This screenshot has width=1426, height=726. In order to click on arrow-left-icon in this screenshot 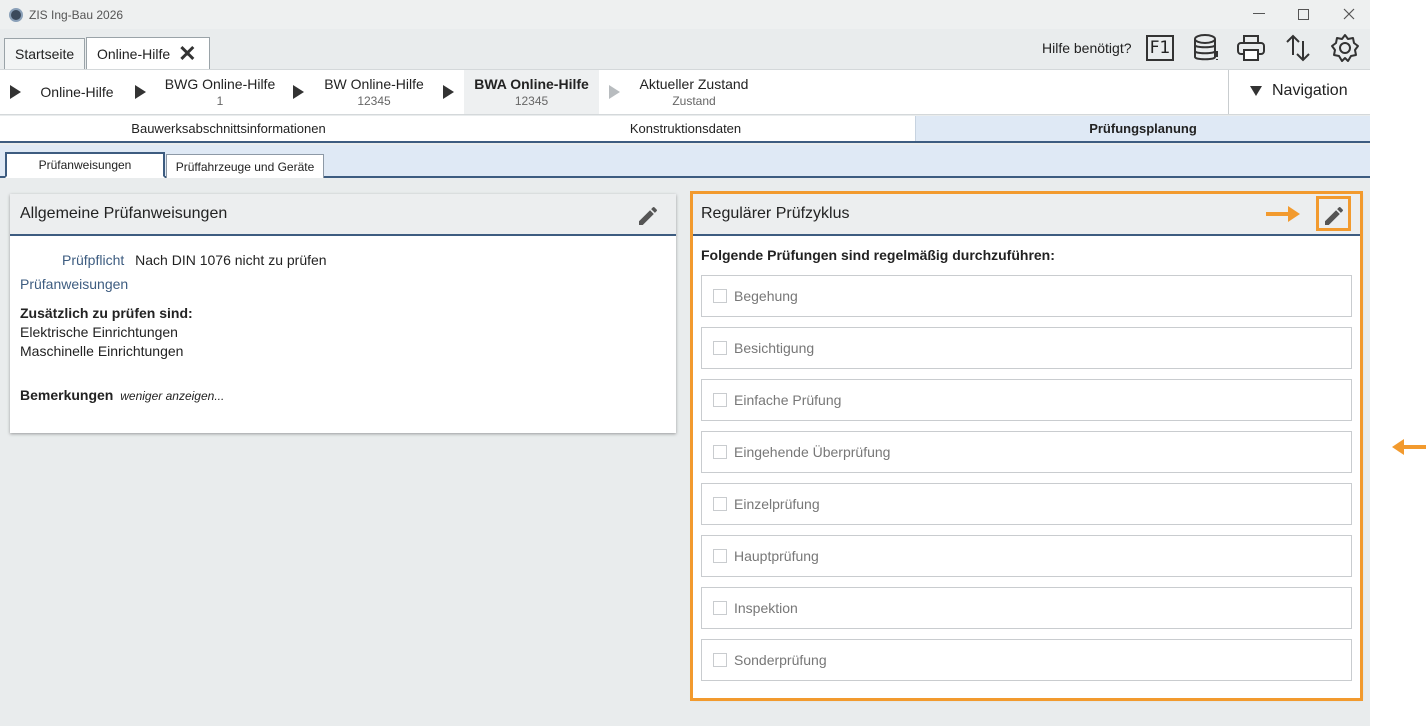, I will do `click(1409, 447)`.